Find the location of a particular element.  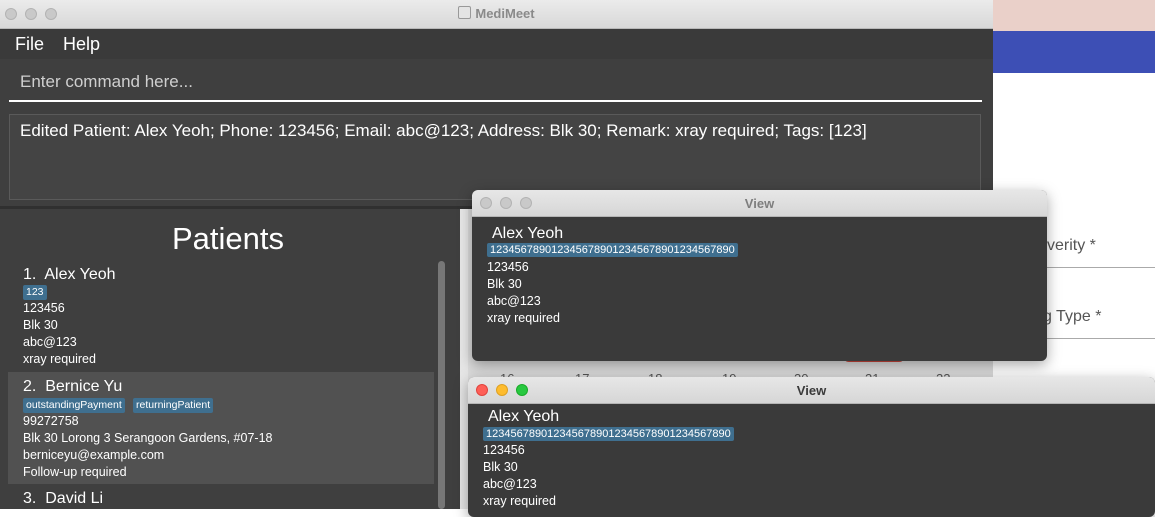

patient-index: 1. is located at coordinates (30, 274).